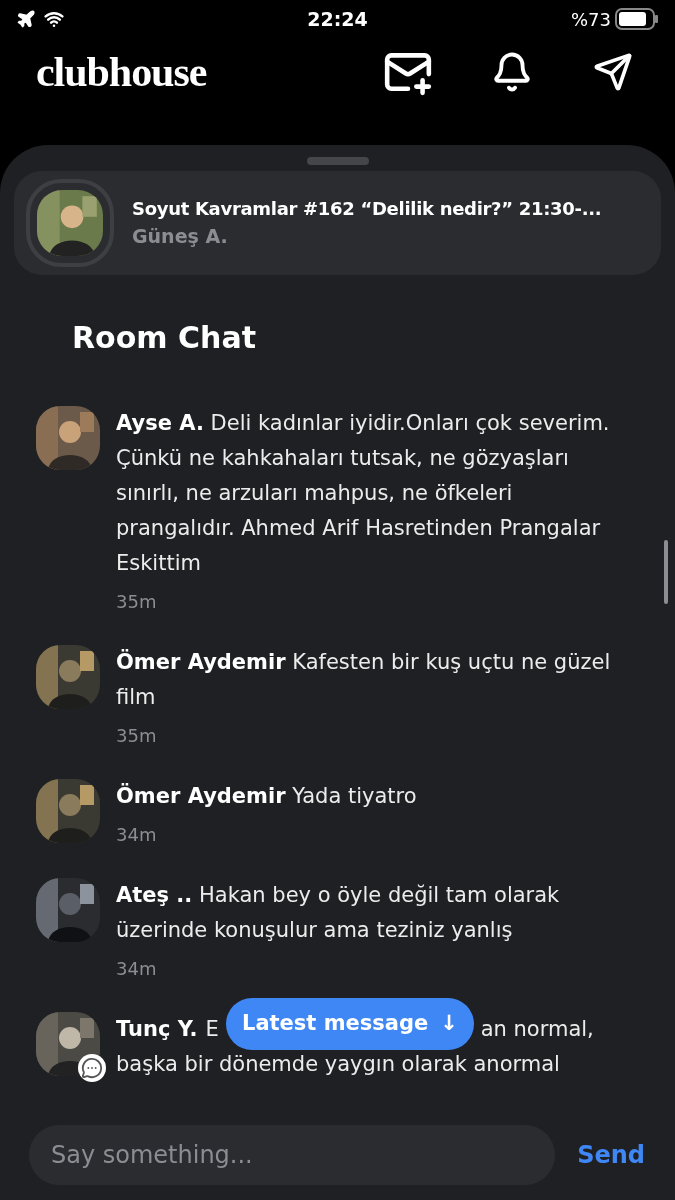 The height and width of the screenshot is (1200, 675). What do you see at coordinates (338, 1064) in the screenshot?
I see `chat-message: başka bir dönemde yaygın olarak anormal` at bounding box center [338, 1064].